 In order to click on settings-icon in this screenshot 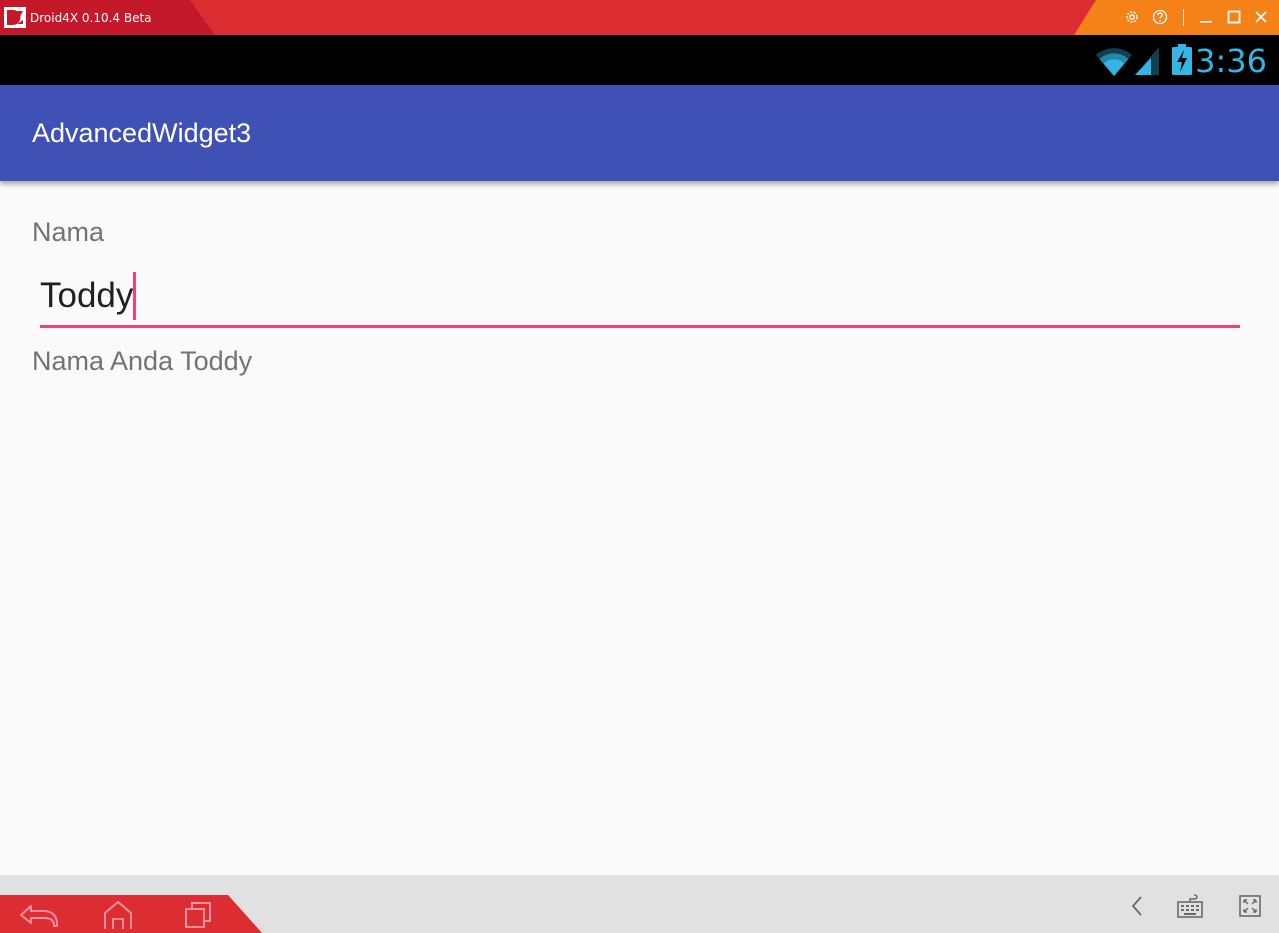, I will do `click(1132, 17)`.